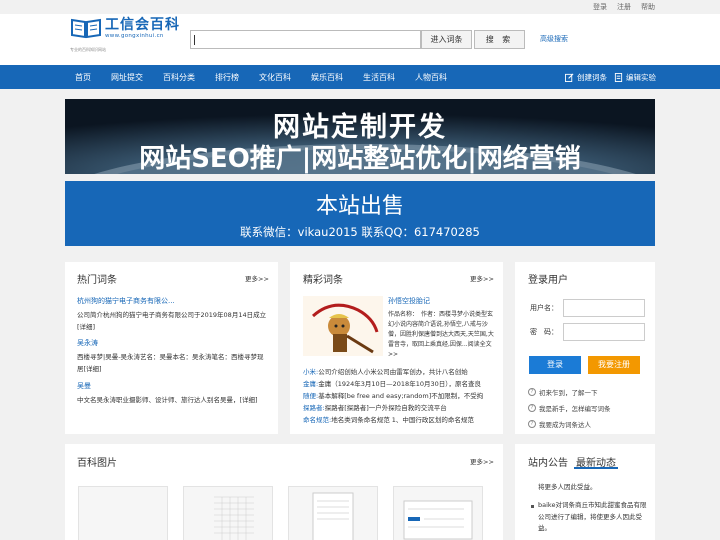 This screenshot has height=540, width=720. What do you see at coordinates (359, 206) in the screenshot?
I see `banner2-line1: 本站出售` at bounding box center [359, 206].